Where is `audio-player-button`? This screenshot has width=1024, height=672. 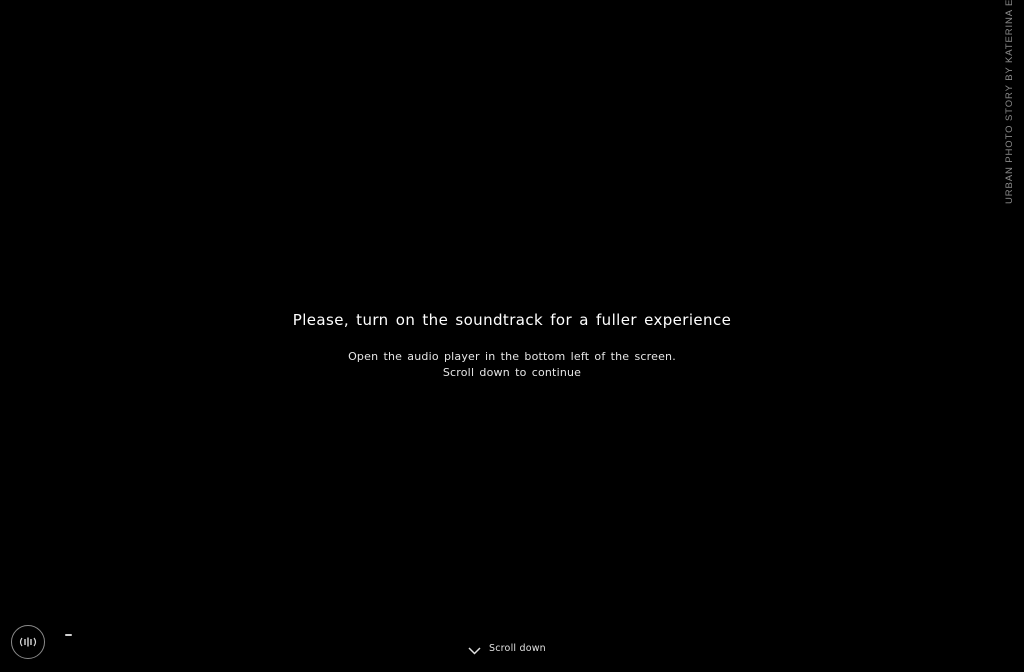
audio-player-button is located at coordinates (28, 642).